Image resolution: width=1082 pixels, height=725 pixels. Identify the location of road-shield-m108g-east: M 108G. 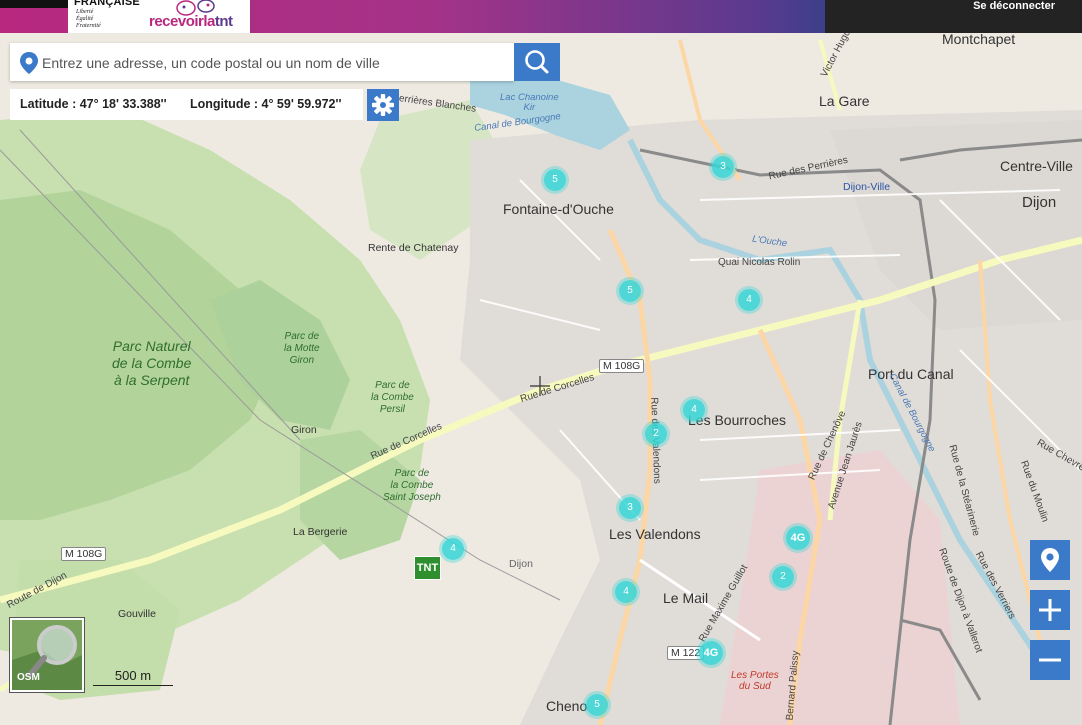
(622, 366).